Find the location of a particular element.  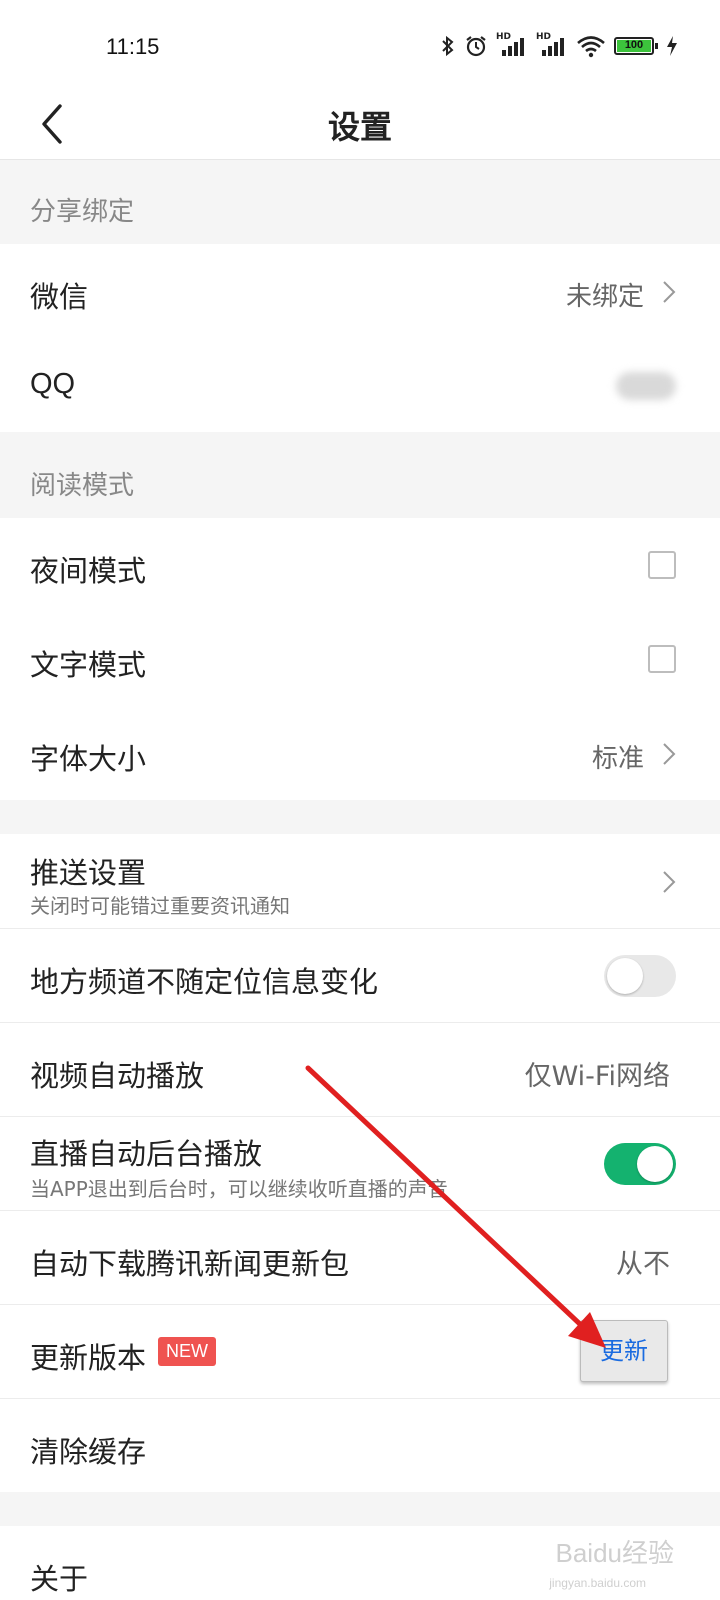

section-header-share: 分享绑定 is located at coordinates (360, 212).